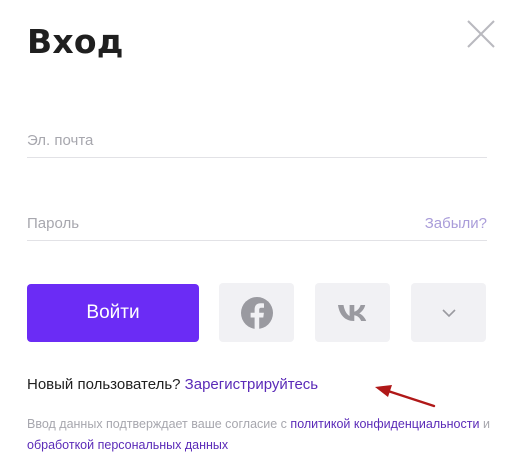 The width and height of the screenshot is (513, 469). What do you see at coordinates (104, 384) in the screenshot?
I see `register-prompt-text: Новый пользователь?` at bounding box center [104, 384].